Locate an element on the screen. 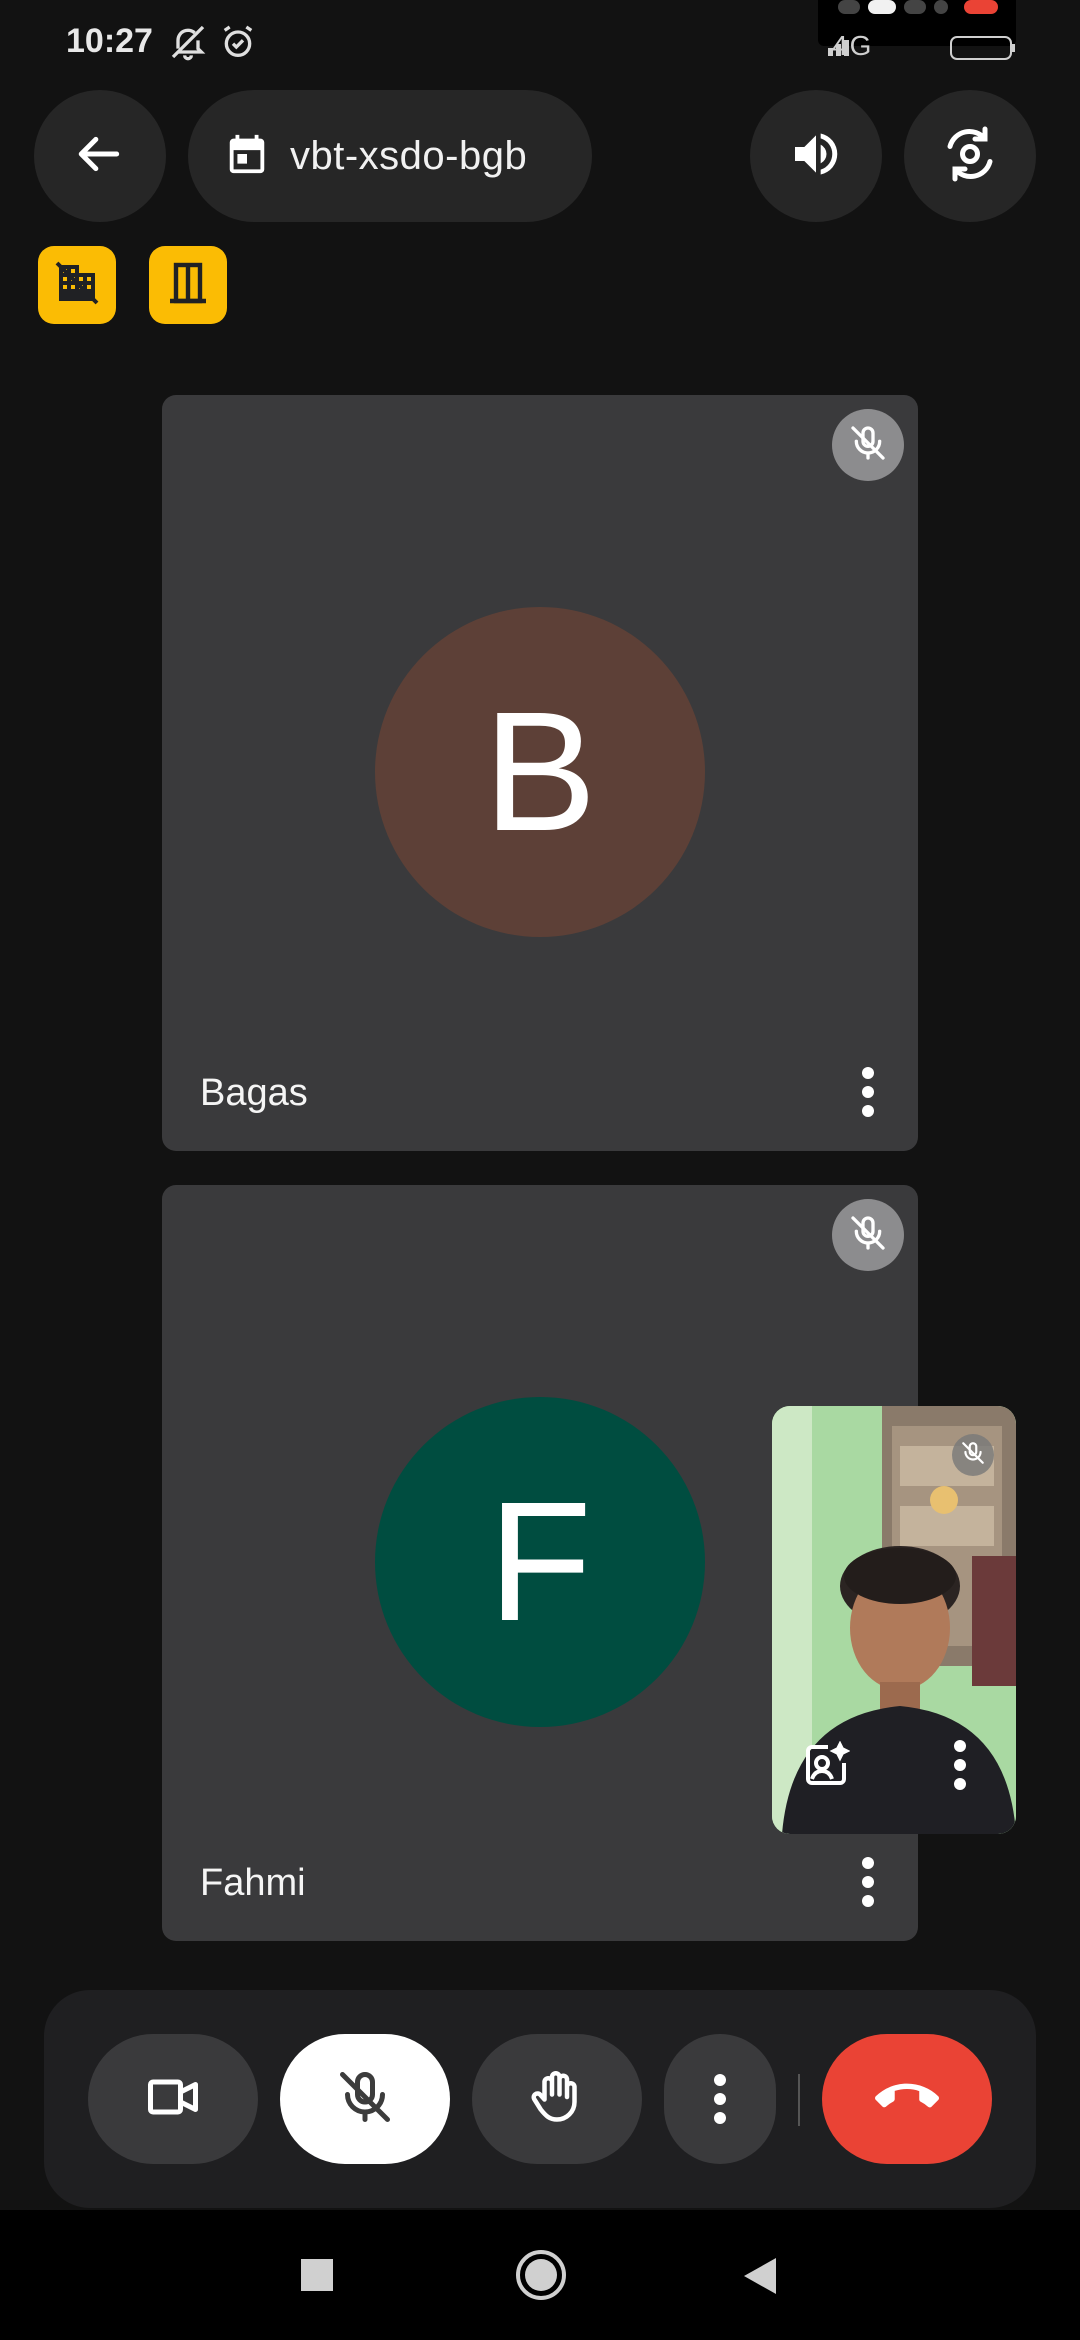  effects-button is located at coordinates (826, 1767).